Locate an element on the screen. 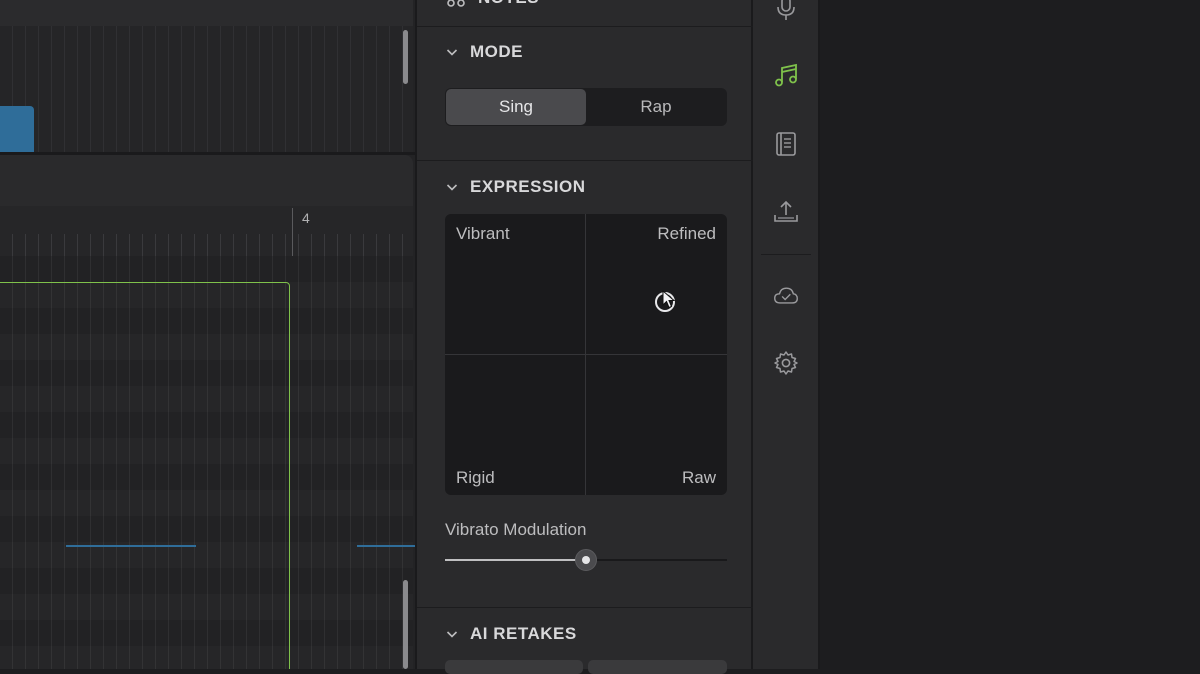  xy-pad-horizontal-axis is located at coordinates (586, 354).